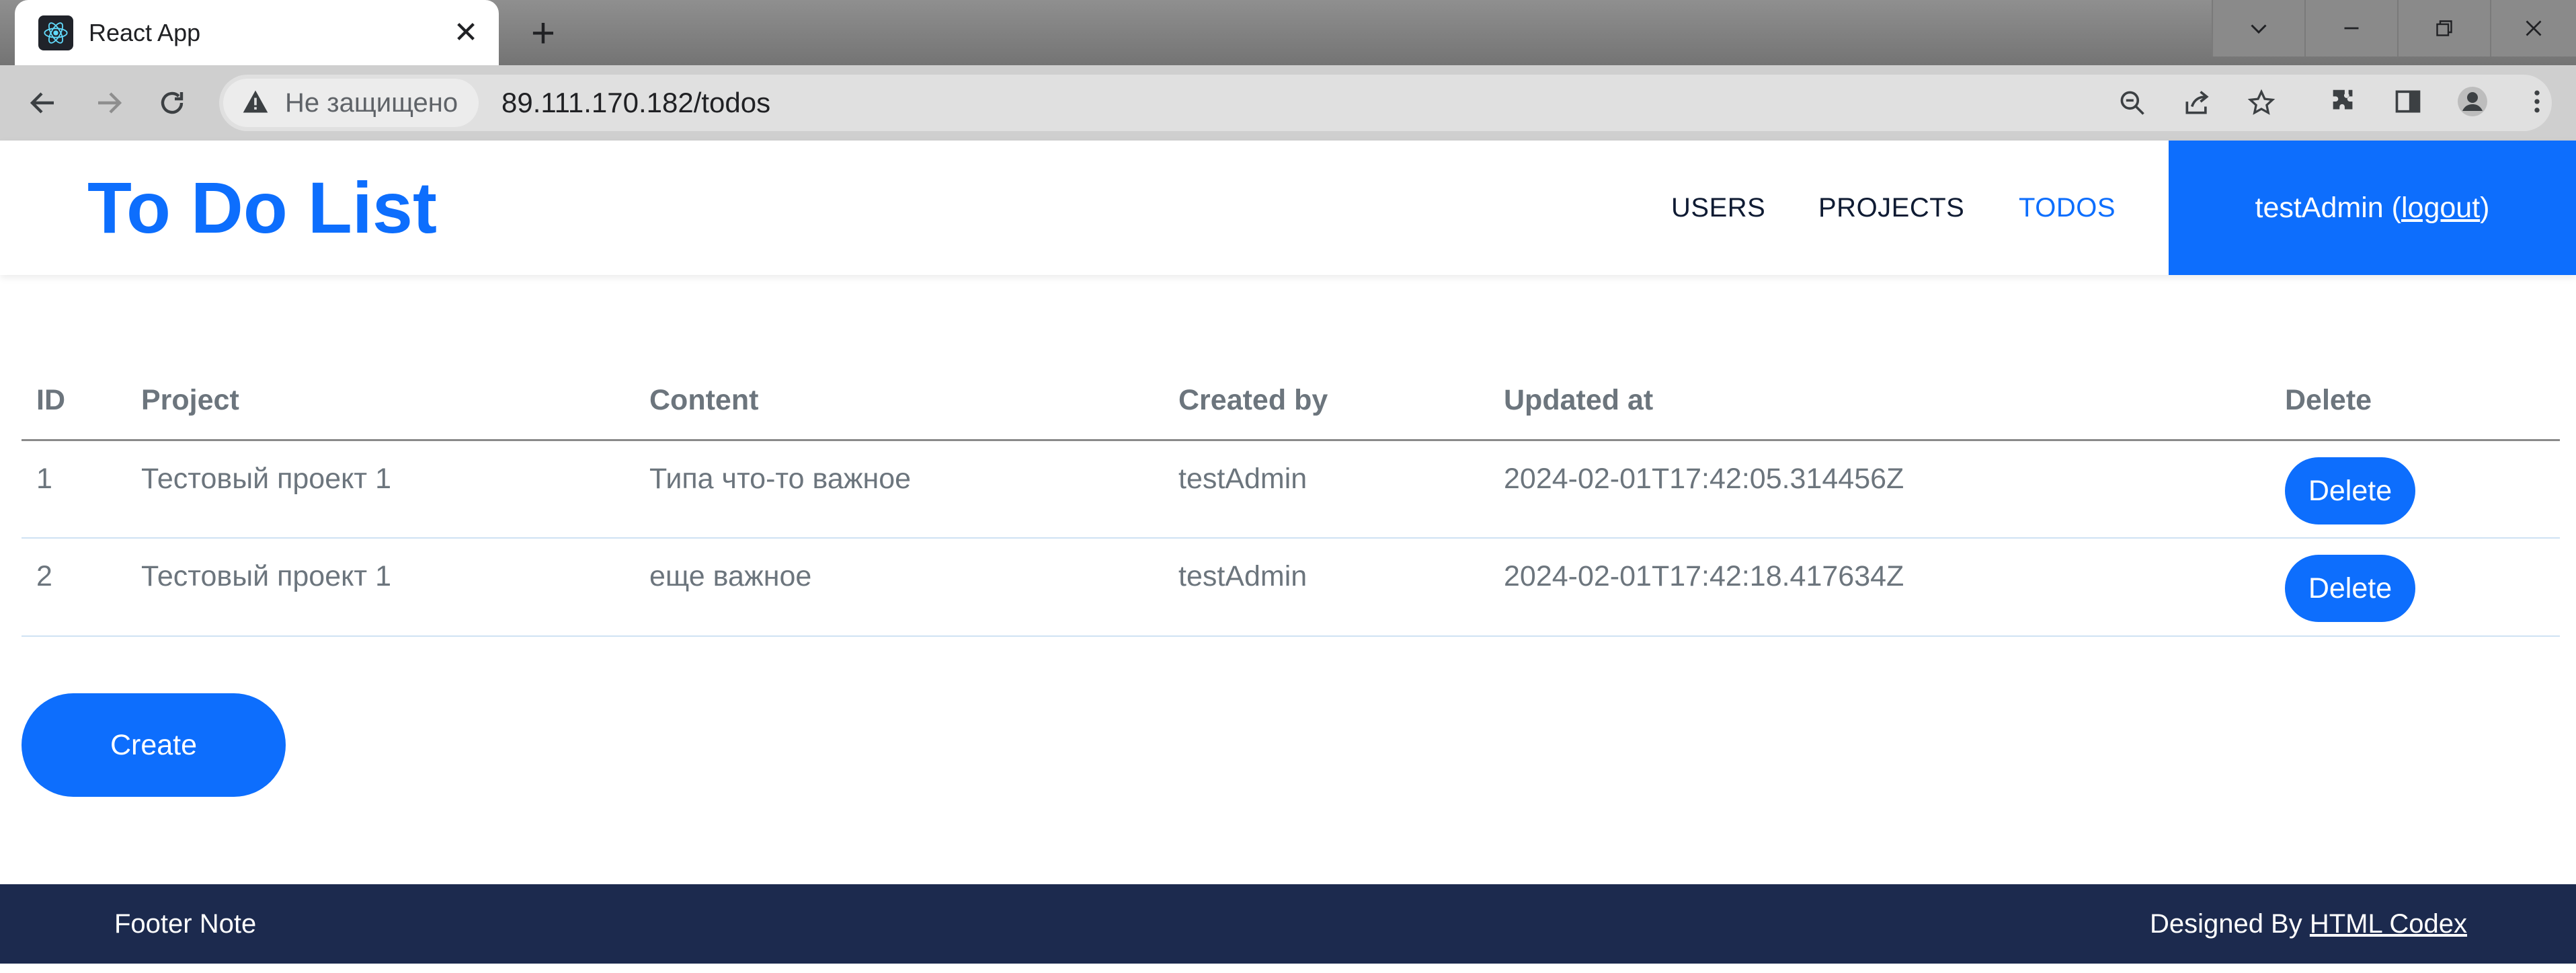  I want to click on security-chip: Не защищено, so click(351, 103).